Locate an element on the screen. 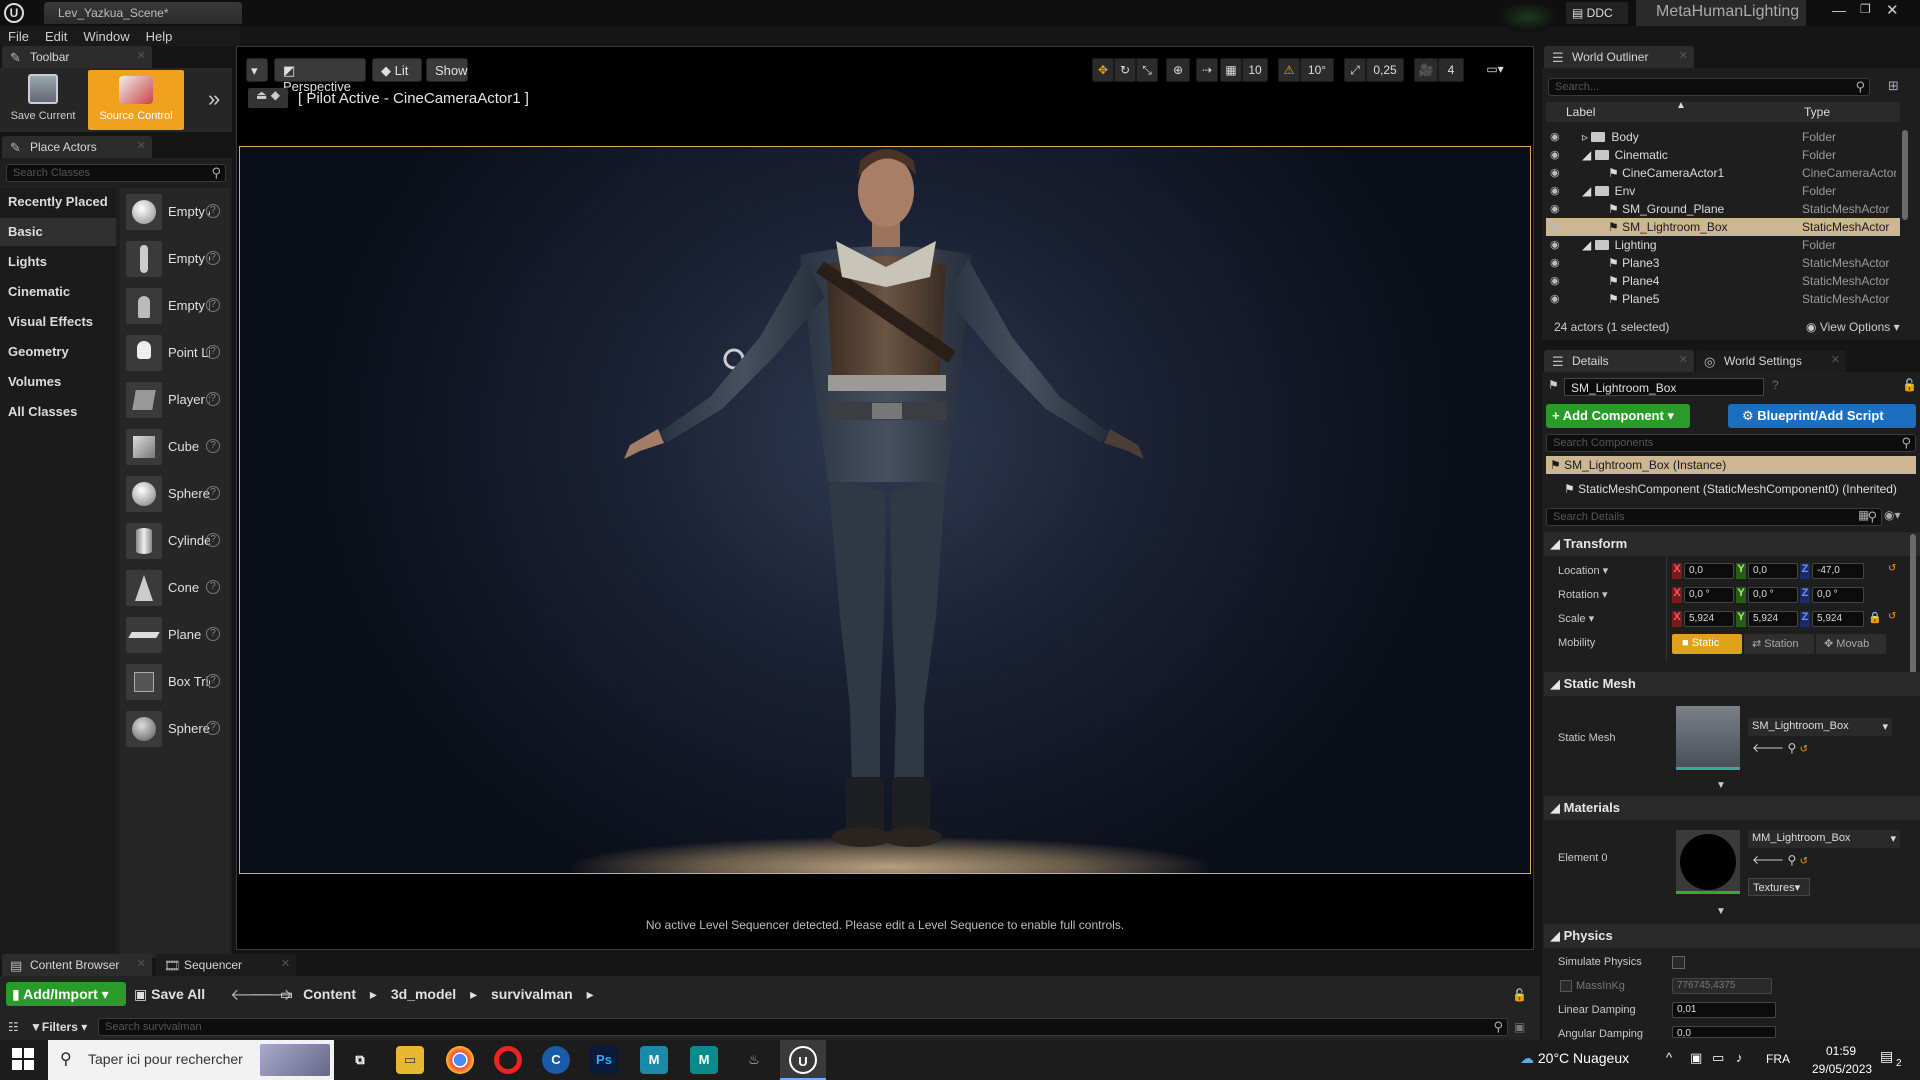 This screenshot has width=1920, height=1080. scale-lock-icon: 🔒 is located at coordinates (1875, 617).